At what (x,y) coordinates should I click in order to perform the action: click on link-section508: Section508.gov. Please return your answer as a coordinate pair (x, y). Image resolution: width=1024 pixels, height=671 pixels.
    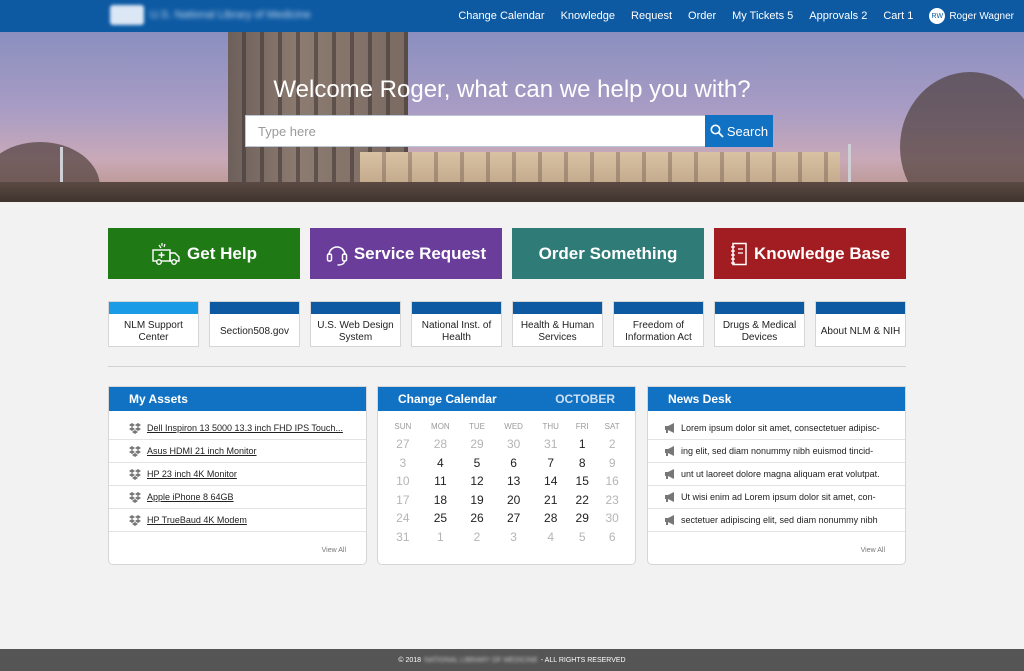
    Looking at the image, I should click on (254, 324).